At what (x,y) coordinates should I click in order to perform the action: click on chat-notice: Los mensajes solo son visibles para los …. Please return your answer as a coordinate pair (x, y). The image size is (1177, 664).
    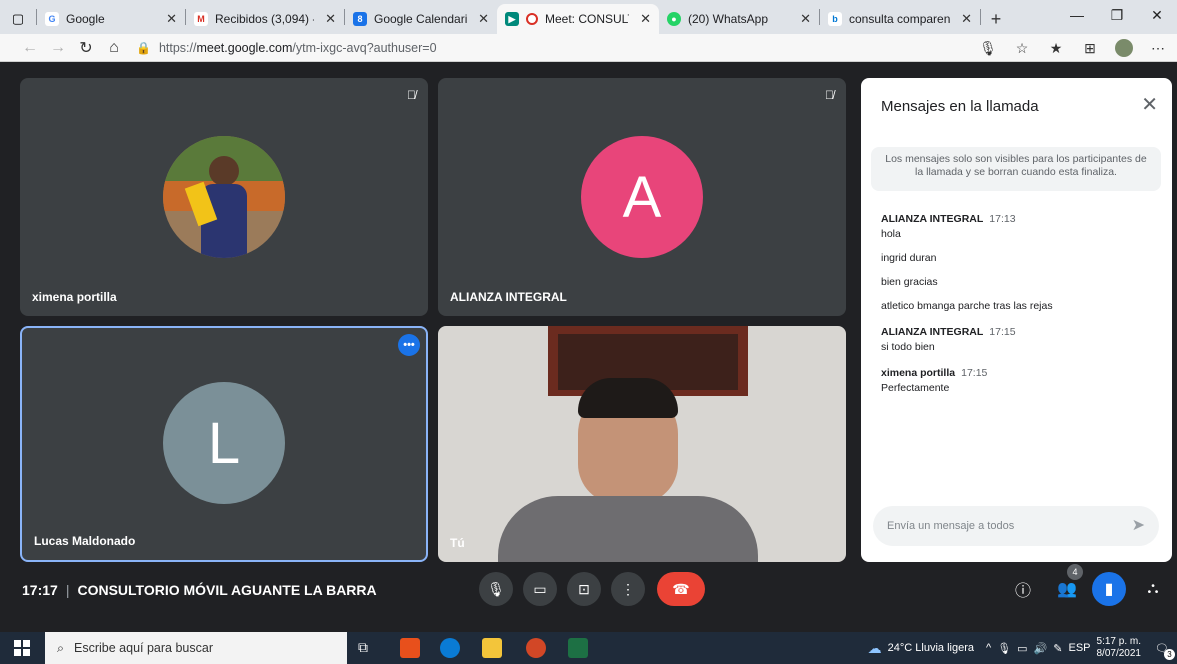
    Looking at the image, I should click on (1016, 169).